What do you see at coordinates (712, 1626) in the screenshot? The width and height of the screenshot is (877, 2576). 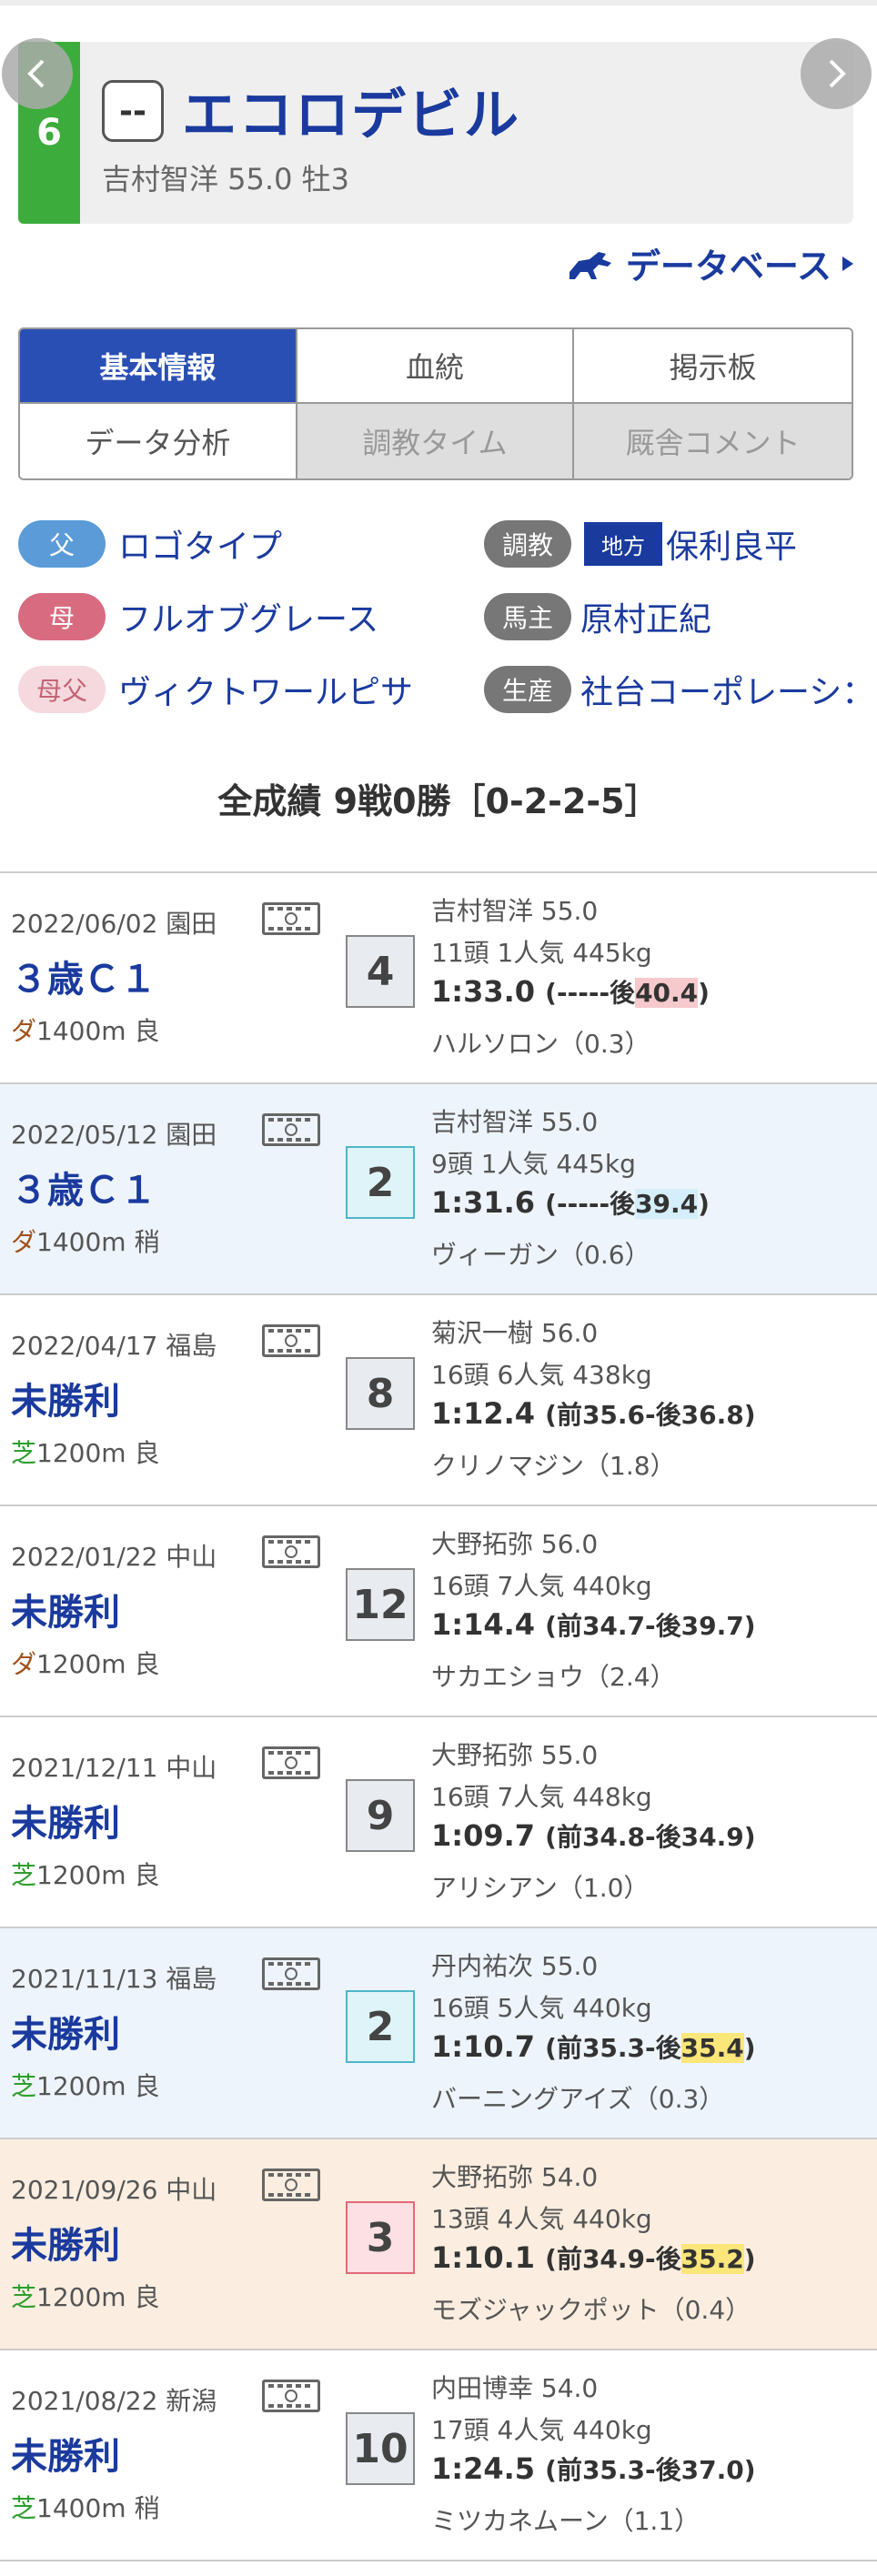 I see `last-3f: 39.7` at bounding box center [712, 1626].